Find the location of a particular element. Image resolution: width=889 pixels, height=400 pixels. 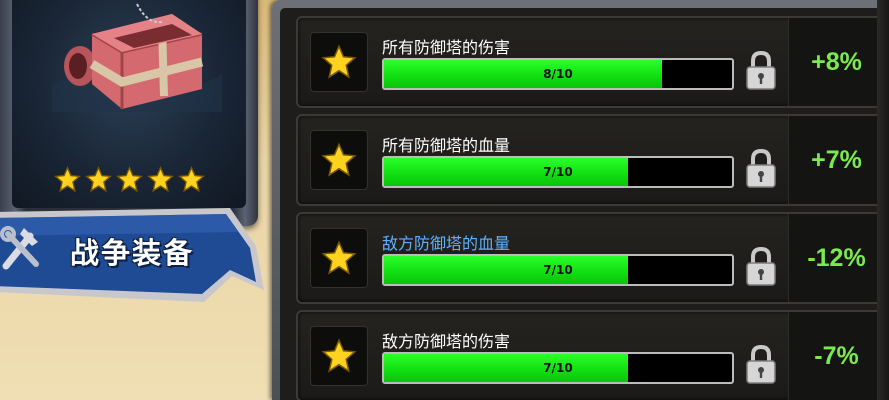

stat-bonus-value: -7% is located at coordinates (836, 356).